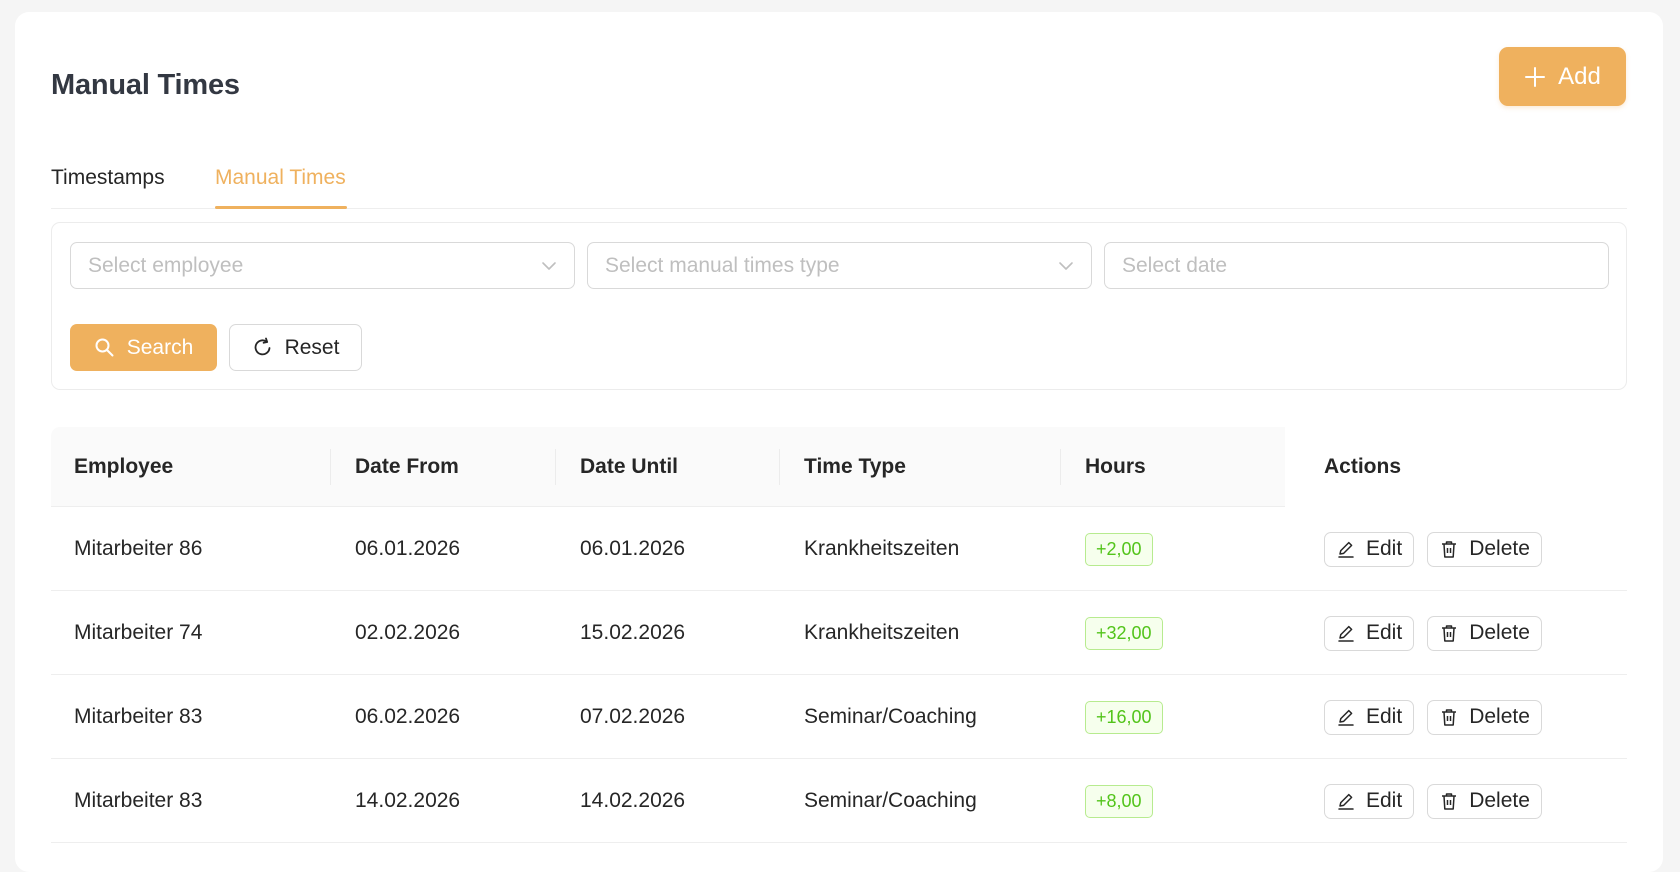  What do you see at coordinates (312, 347) in the screenshot?
I see `reset-button-label: Reset` at bounding box center [312, 347].